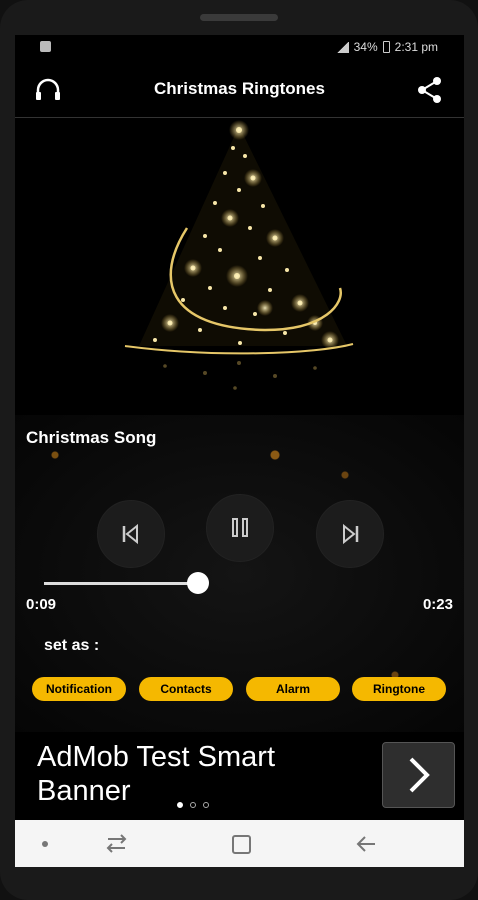 The height and width of the screenshot is (900, 478). I want to click on set-as-label: set as :, so click(72, 645).